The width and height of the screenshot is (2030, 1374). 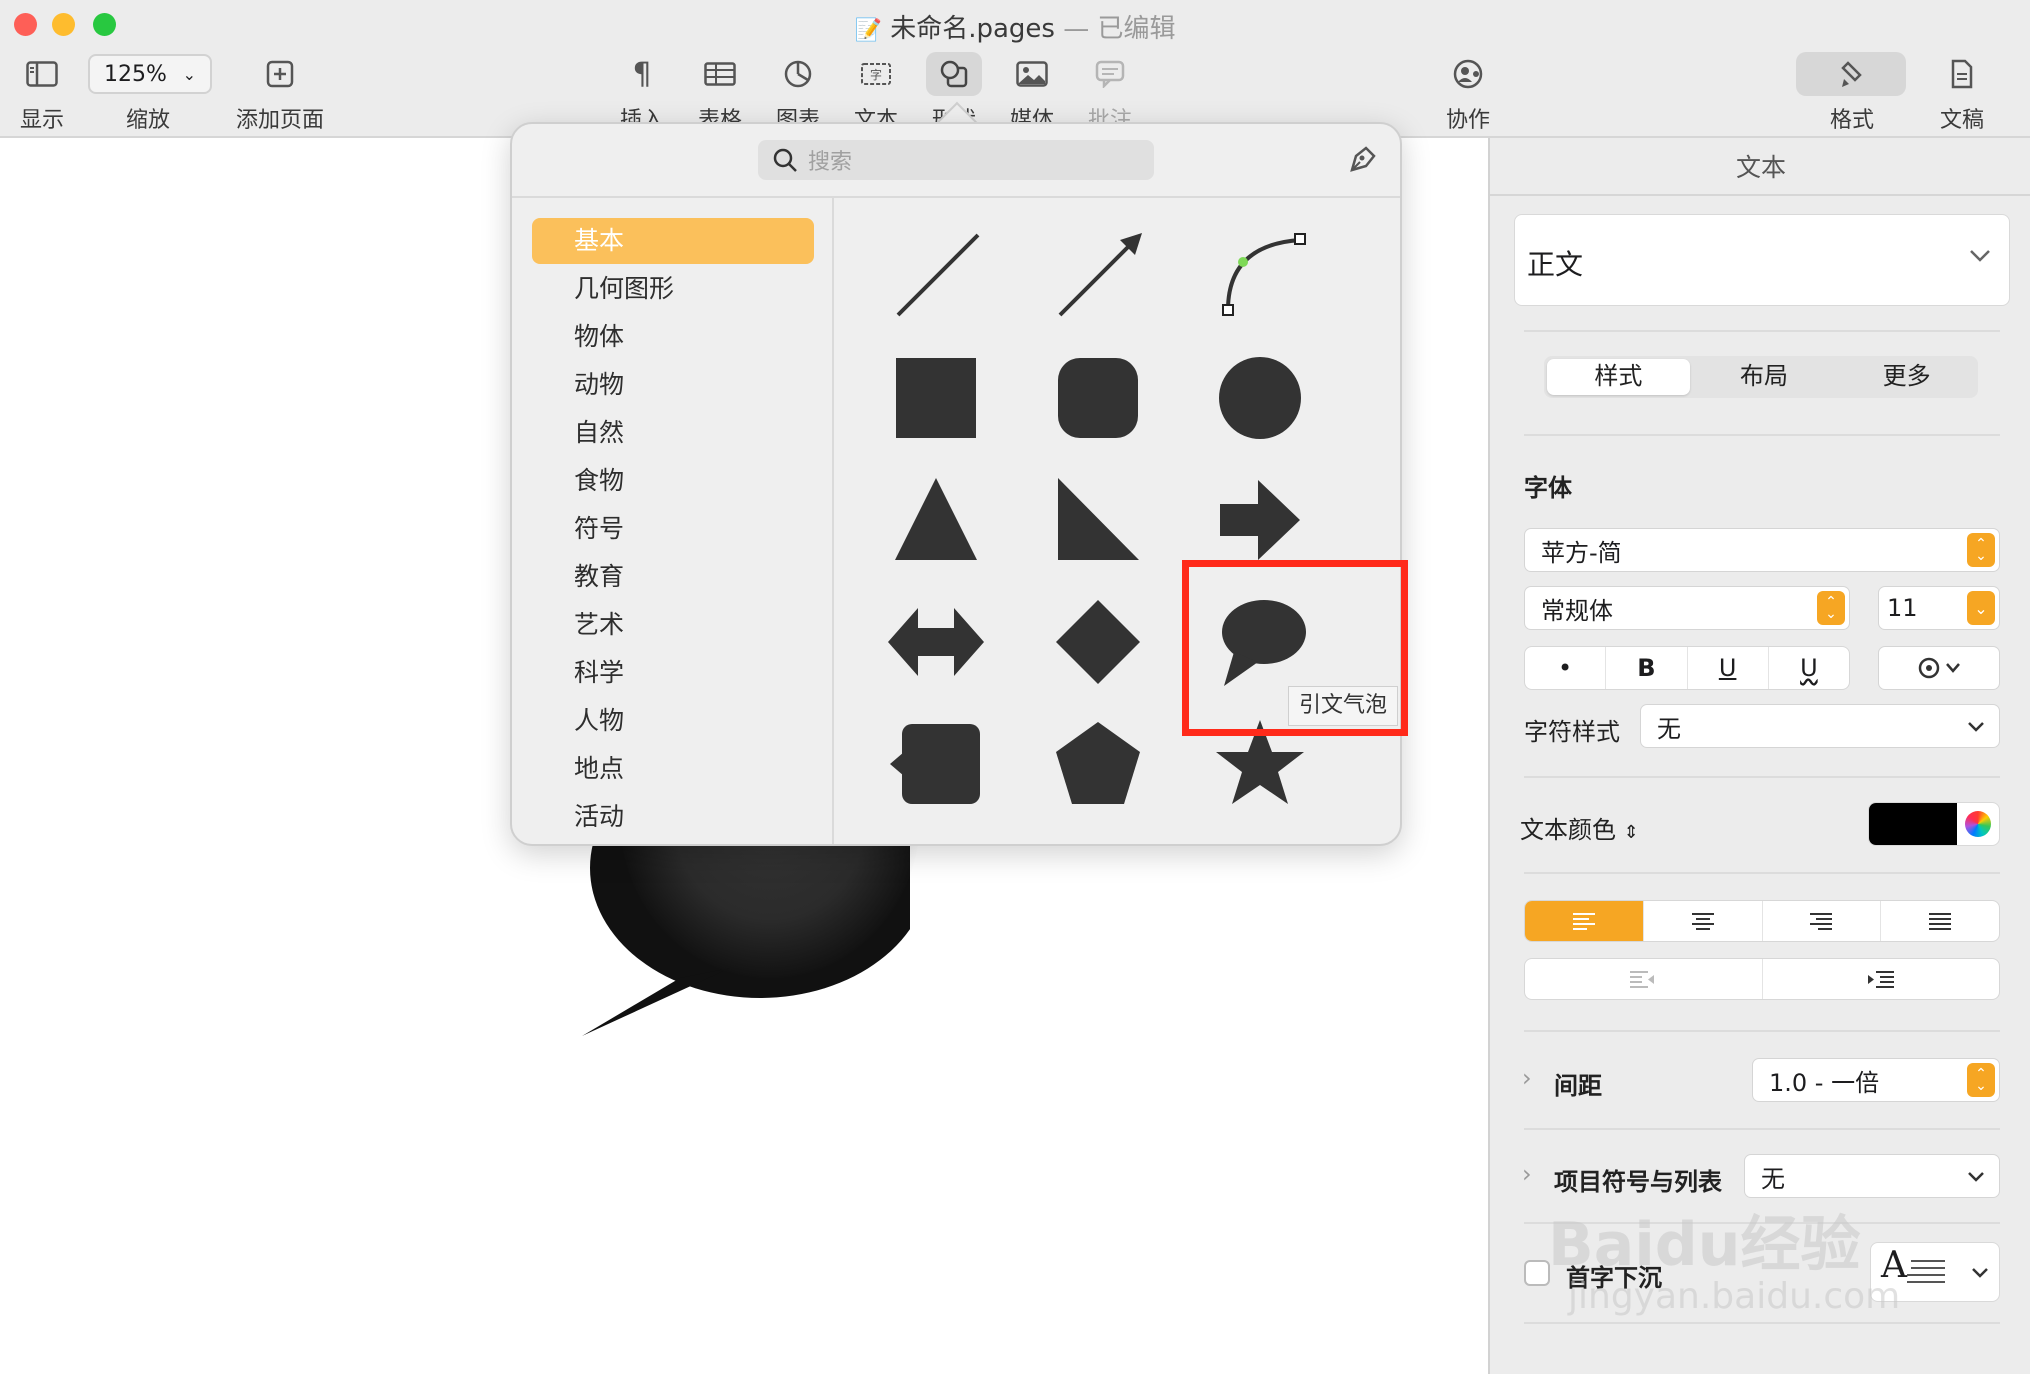 What do you see at coordinates (1762, 260) in the screenshot?
I see `paragraph-style-selector: 正文` at bounding box center [1762, 260].